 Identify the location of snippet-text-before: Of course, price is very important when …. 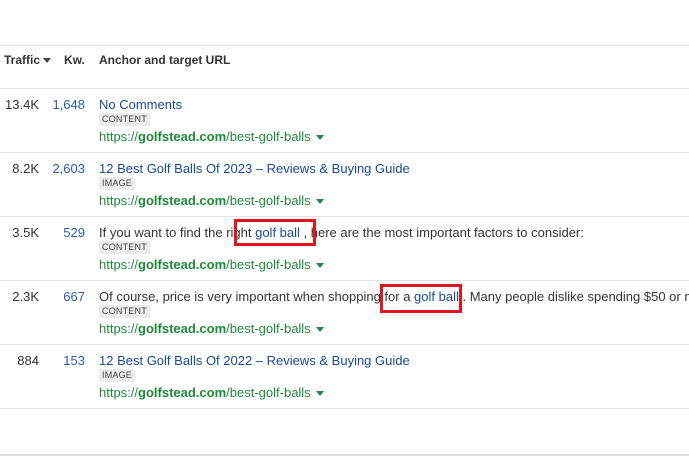
(257, 296).